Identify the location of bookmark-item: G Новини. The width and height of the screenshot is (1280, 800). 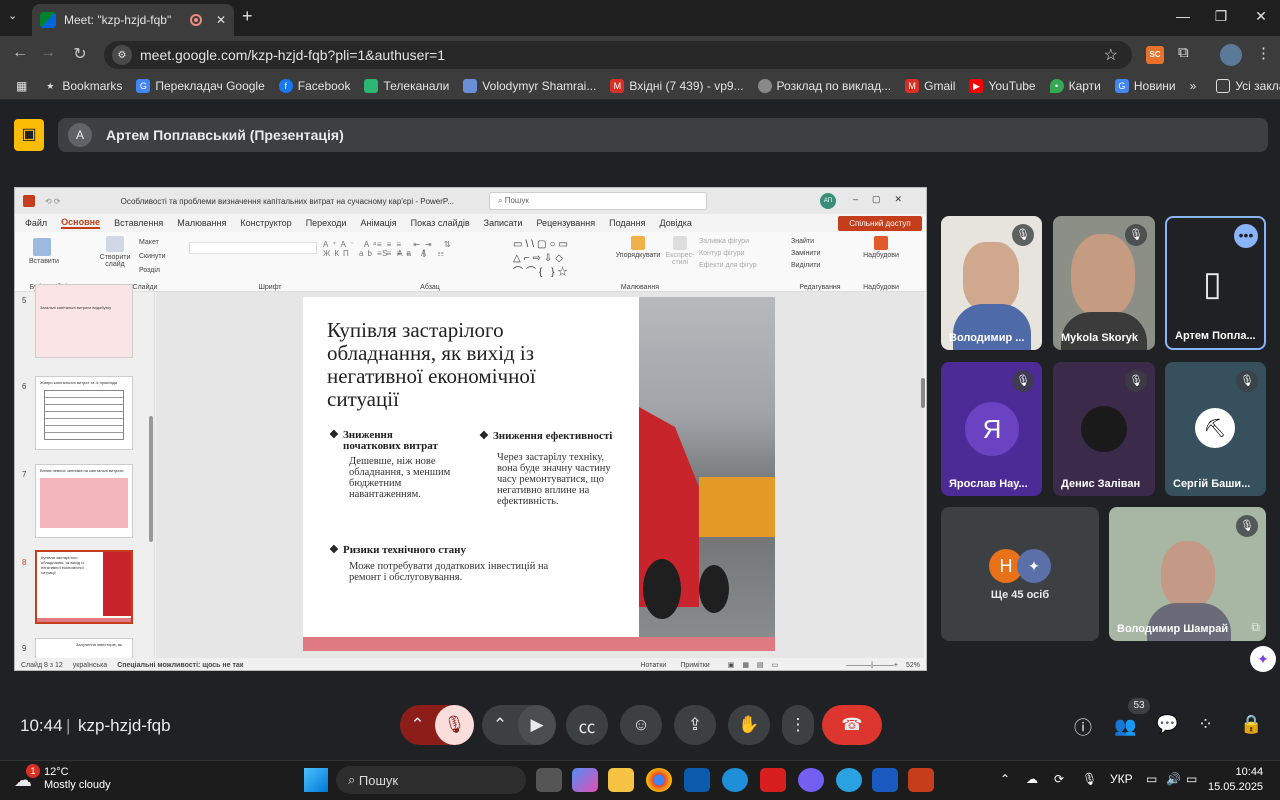
(1145, 85).